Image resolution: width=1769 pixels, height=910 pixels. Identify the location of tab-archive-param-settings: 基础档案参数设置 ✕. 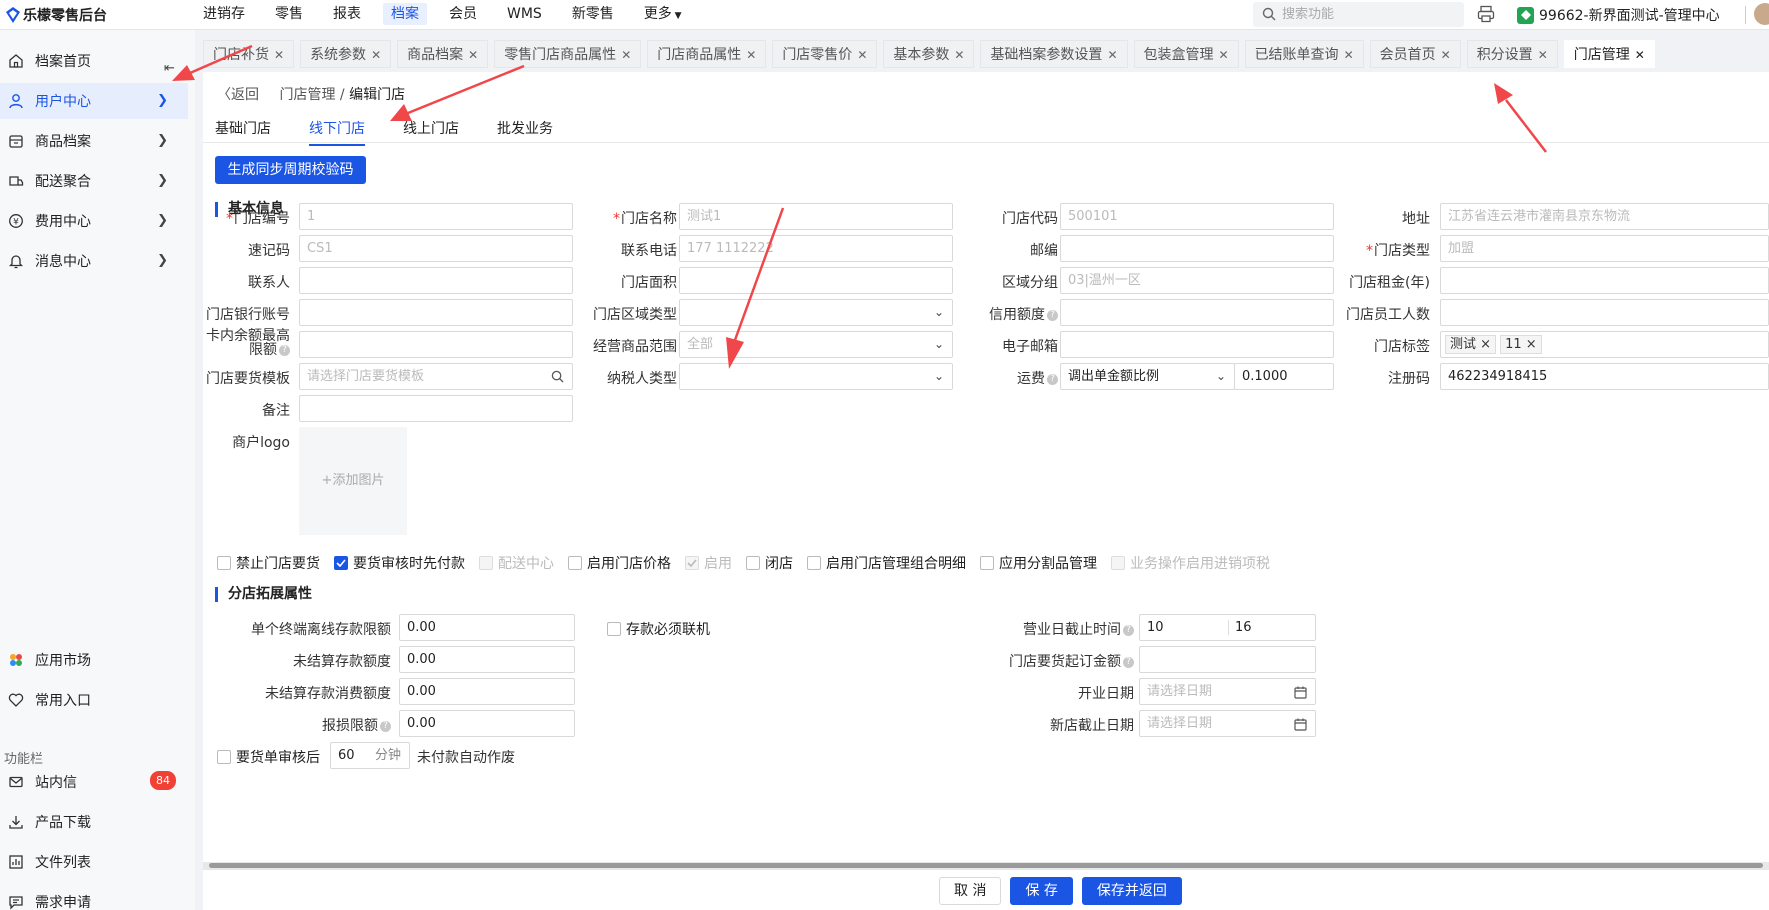
(1054, 54).